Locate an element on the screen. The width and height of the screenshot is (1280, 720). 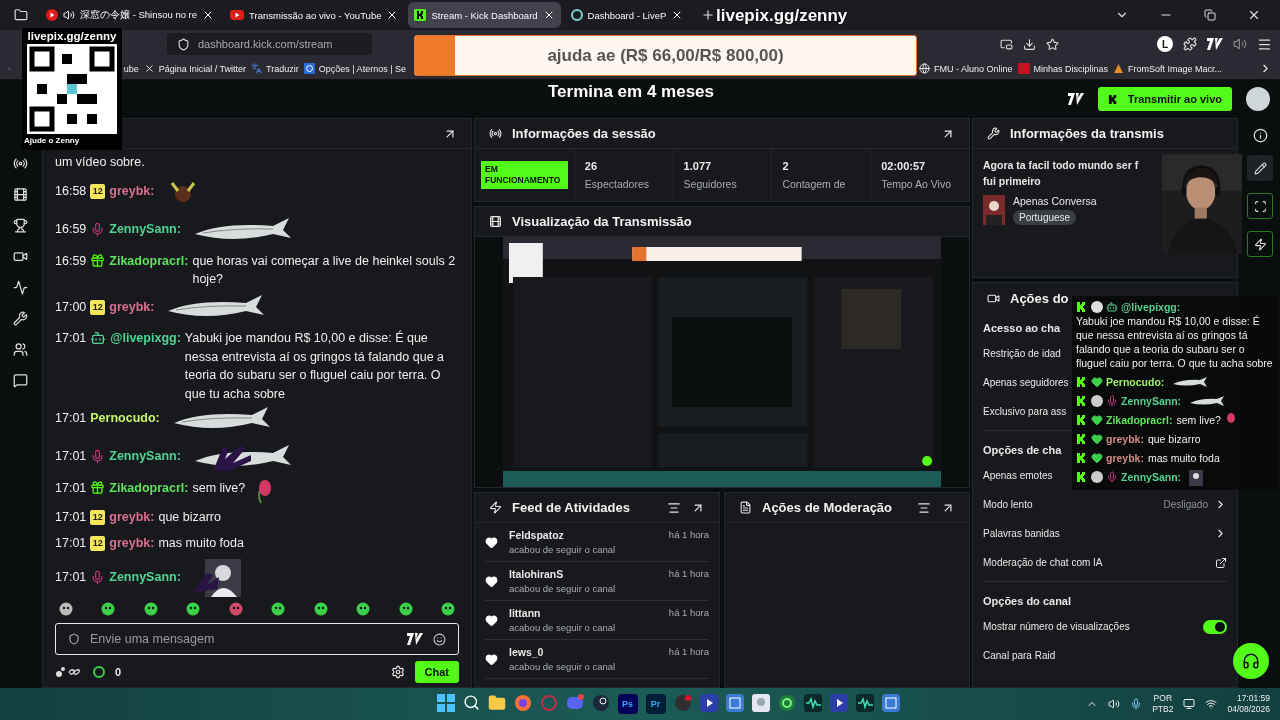
steam-icon is located at coordinates (600, 703).